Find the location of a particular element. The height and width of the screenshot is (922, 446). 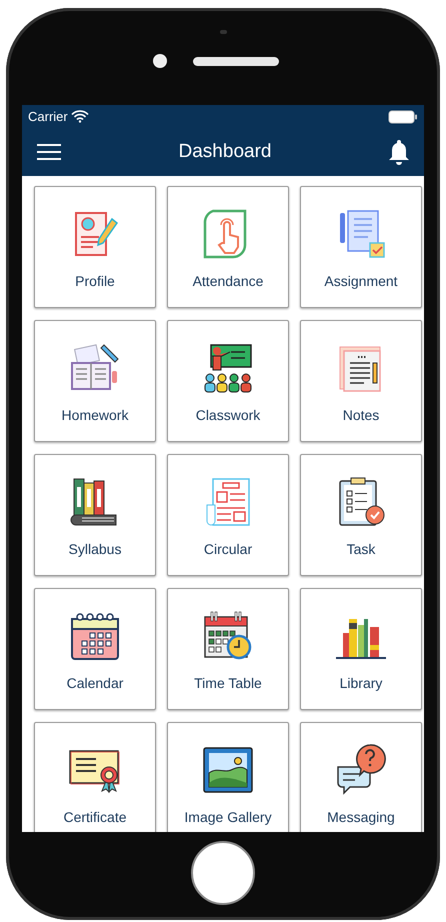

screen-title: Dashboard is located at coordinates (225, 152).